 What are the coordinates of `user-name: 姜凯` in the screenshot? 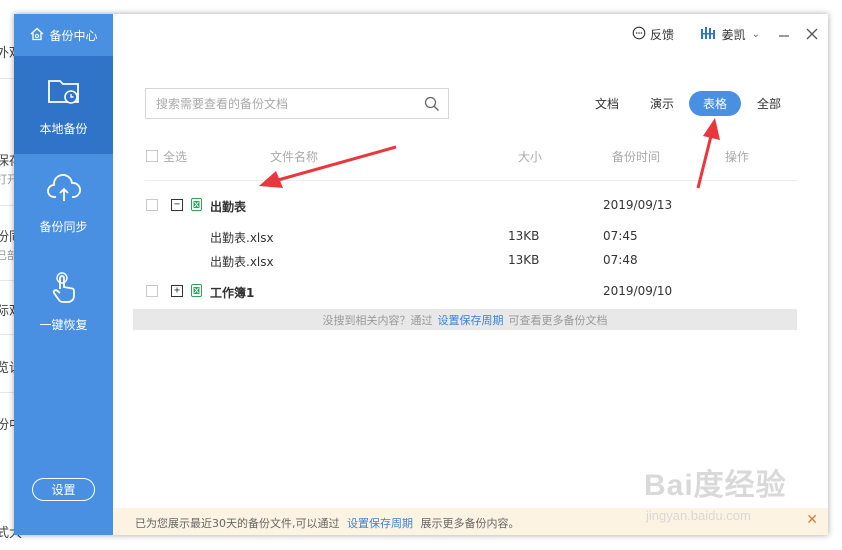 It's located at (733, 35).